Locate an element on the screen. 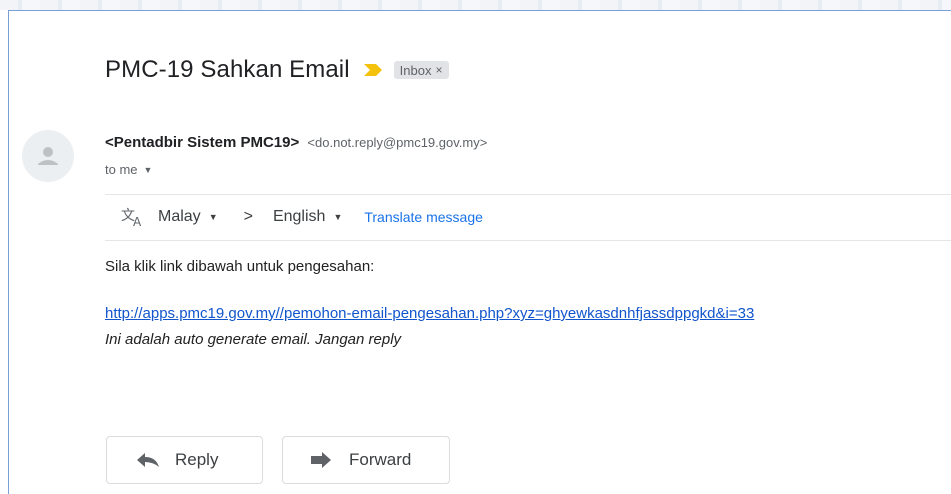  person-avatar-icon is located at coordinates (48, 156).